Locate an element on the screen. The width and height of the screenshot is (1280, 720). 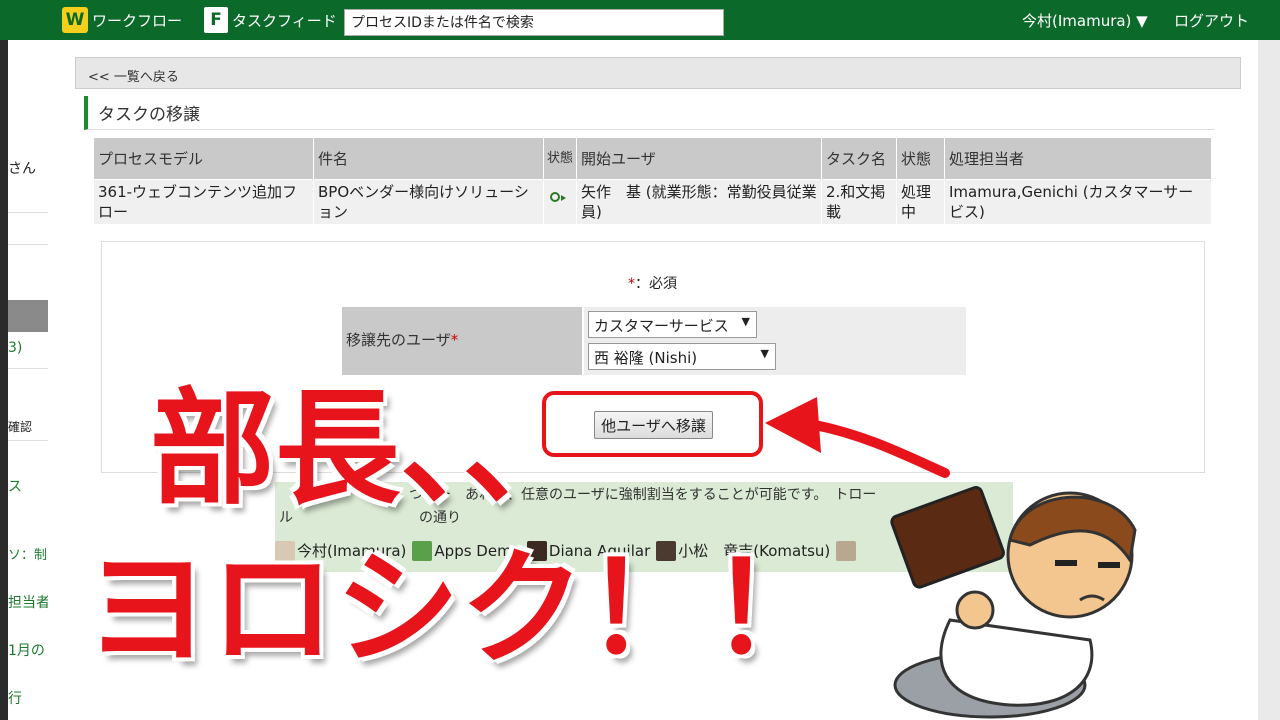
cell-process-status is located at coordinates (560, 202).